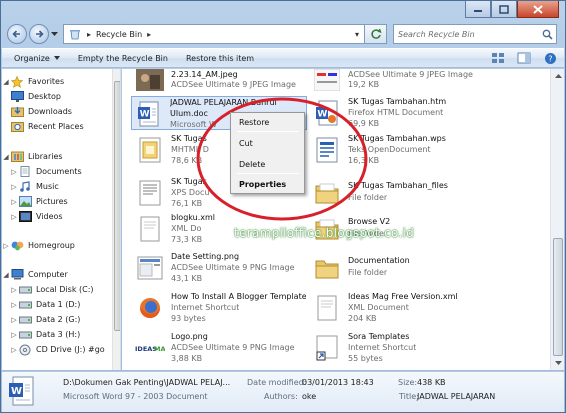 The height and width of the screenshot is (413, 566). Describe the element at coordinates (59, 171) in the screenshot. I see `nav-documents-label: Documents` at that location.